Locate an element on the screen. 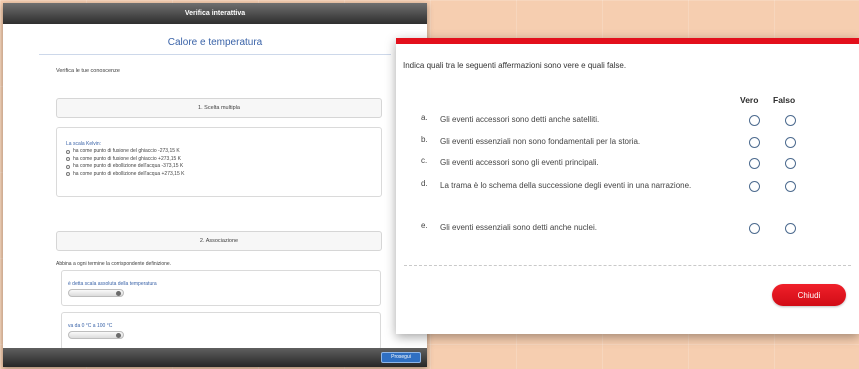 The image size is (859, 369). column-header-false: Falso is located at coordinates (784, 100).